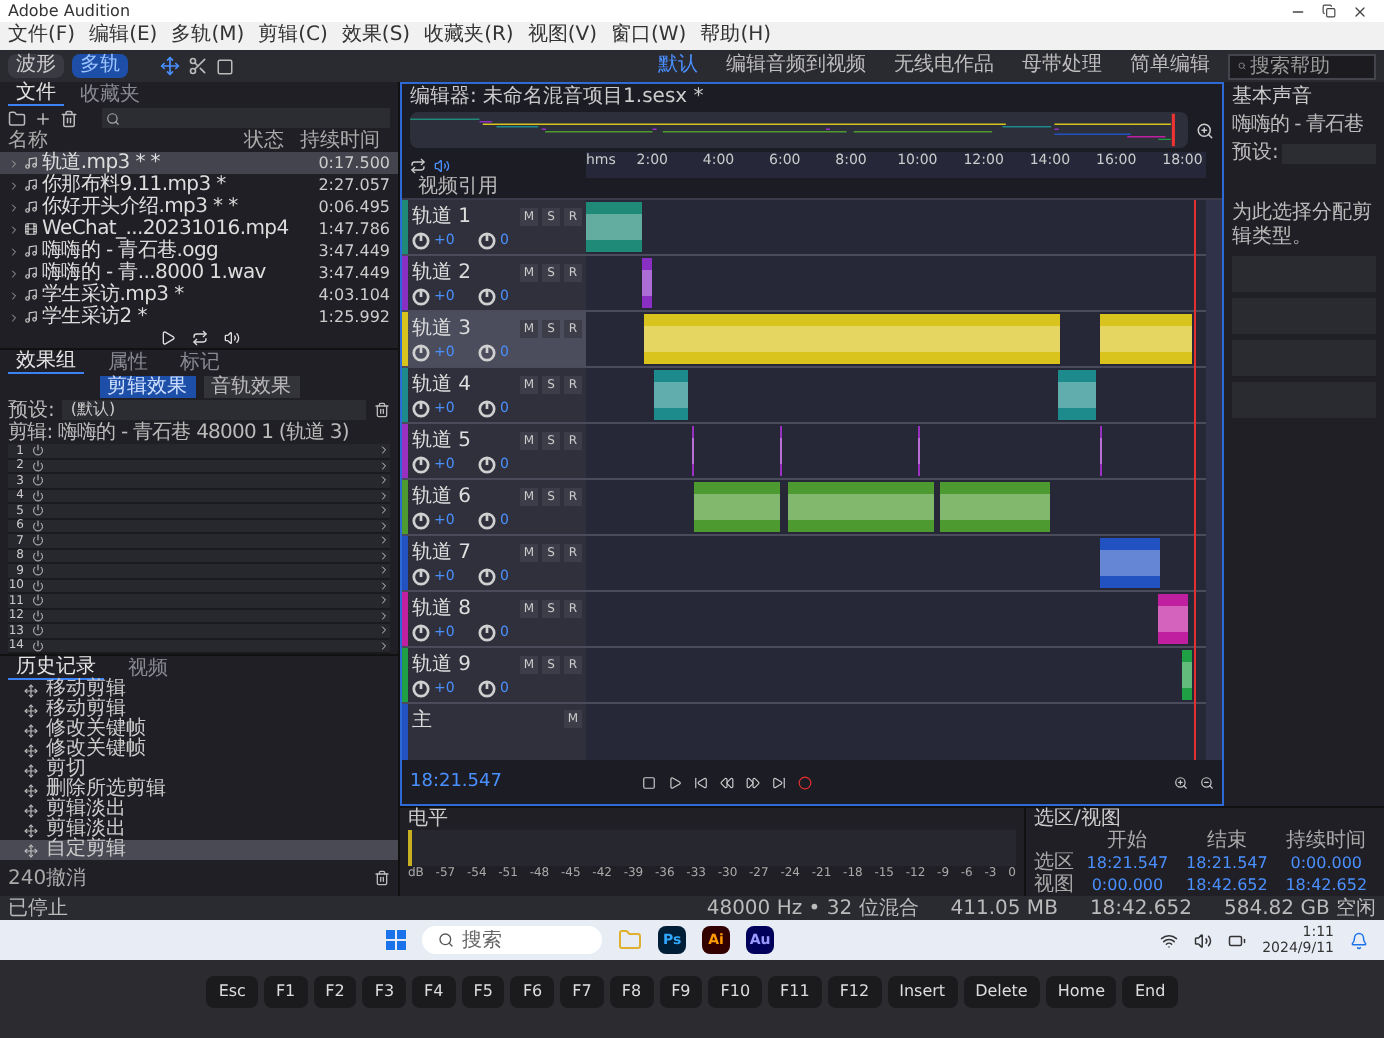  What do you see at coordinates (805, 782) in the screenshot?
I see `record-icon` at bounding box center [805, 782].